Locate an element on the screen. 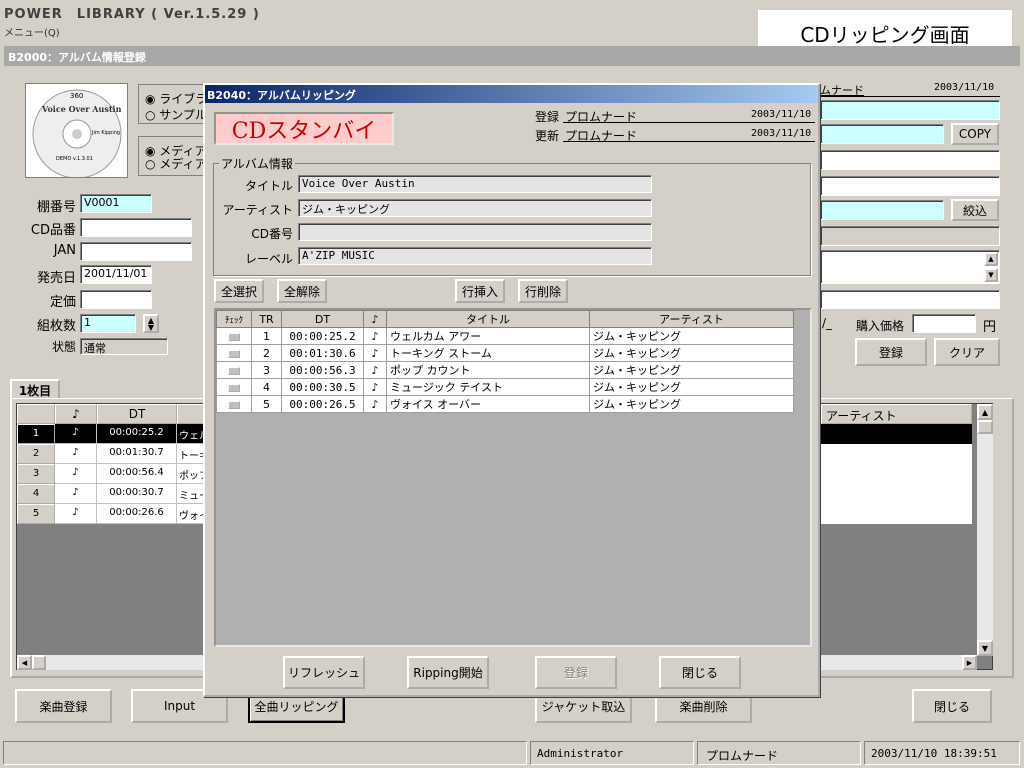 The height and width of the screenshot is (768, 1024). label-field: A'ZIP MUSIC is located at coordinates (475, 256).